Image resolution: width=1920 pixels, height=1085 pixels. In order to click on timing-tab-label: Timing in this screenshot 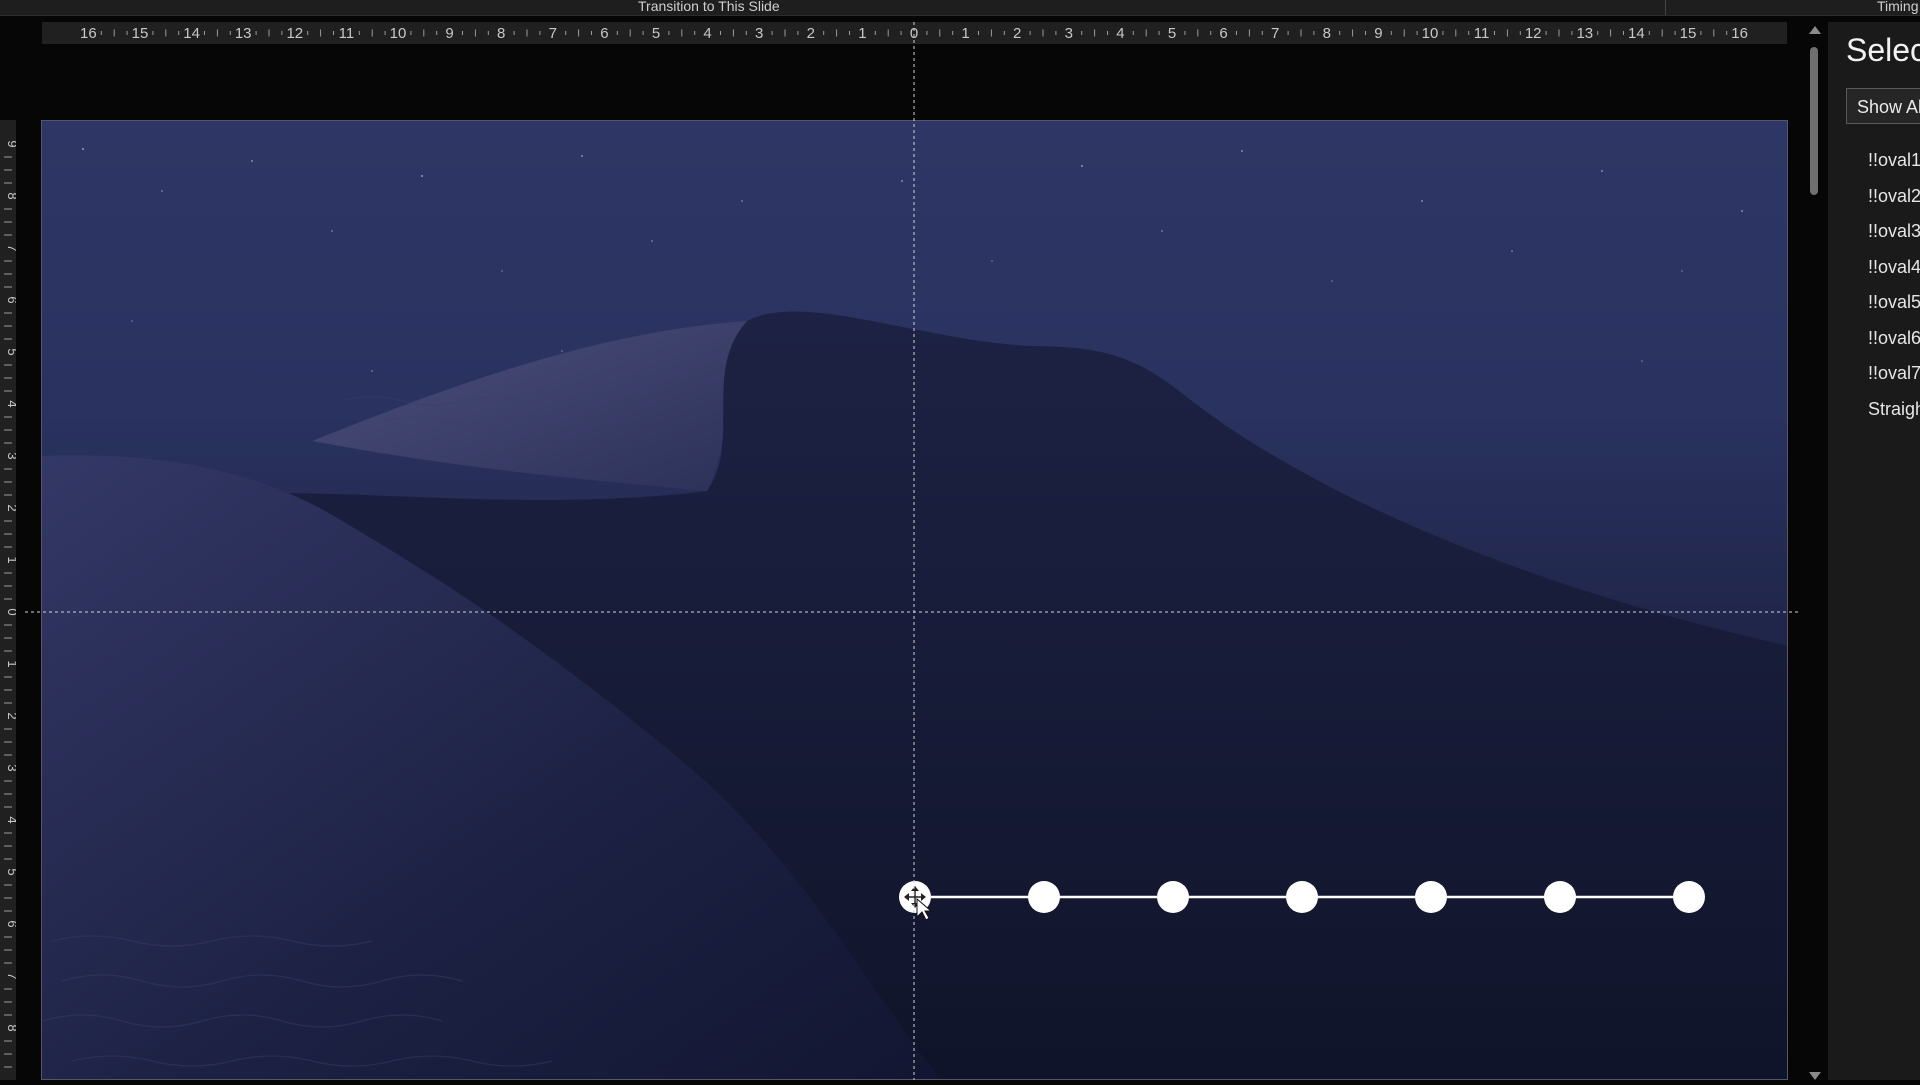, I will do `click(1898, 7)`.